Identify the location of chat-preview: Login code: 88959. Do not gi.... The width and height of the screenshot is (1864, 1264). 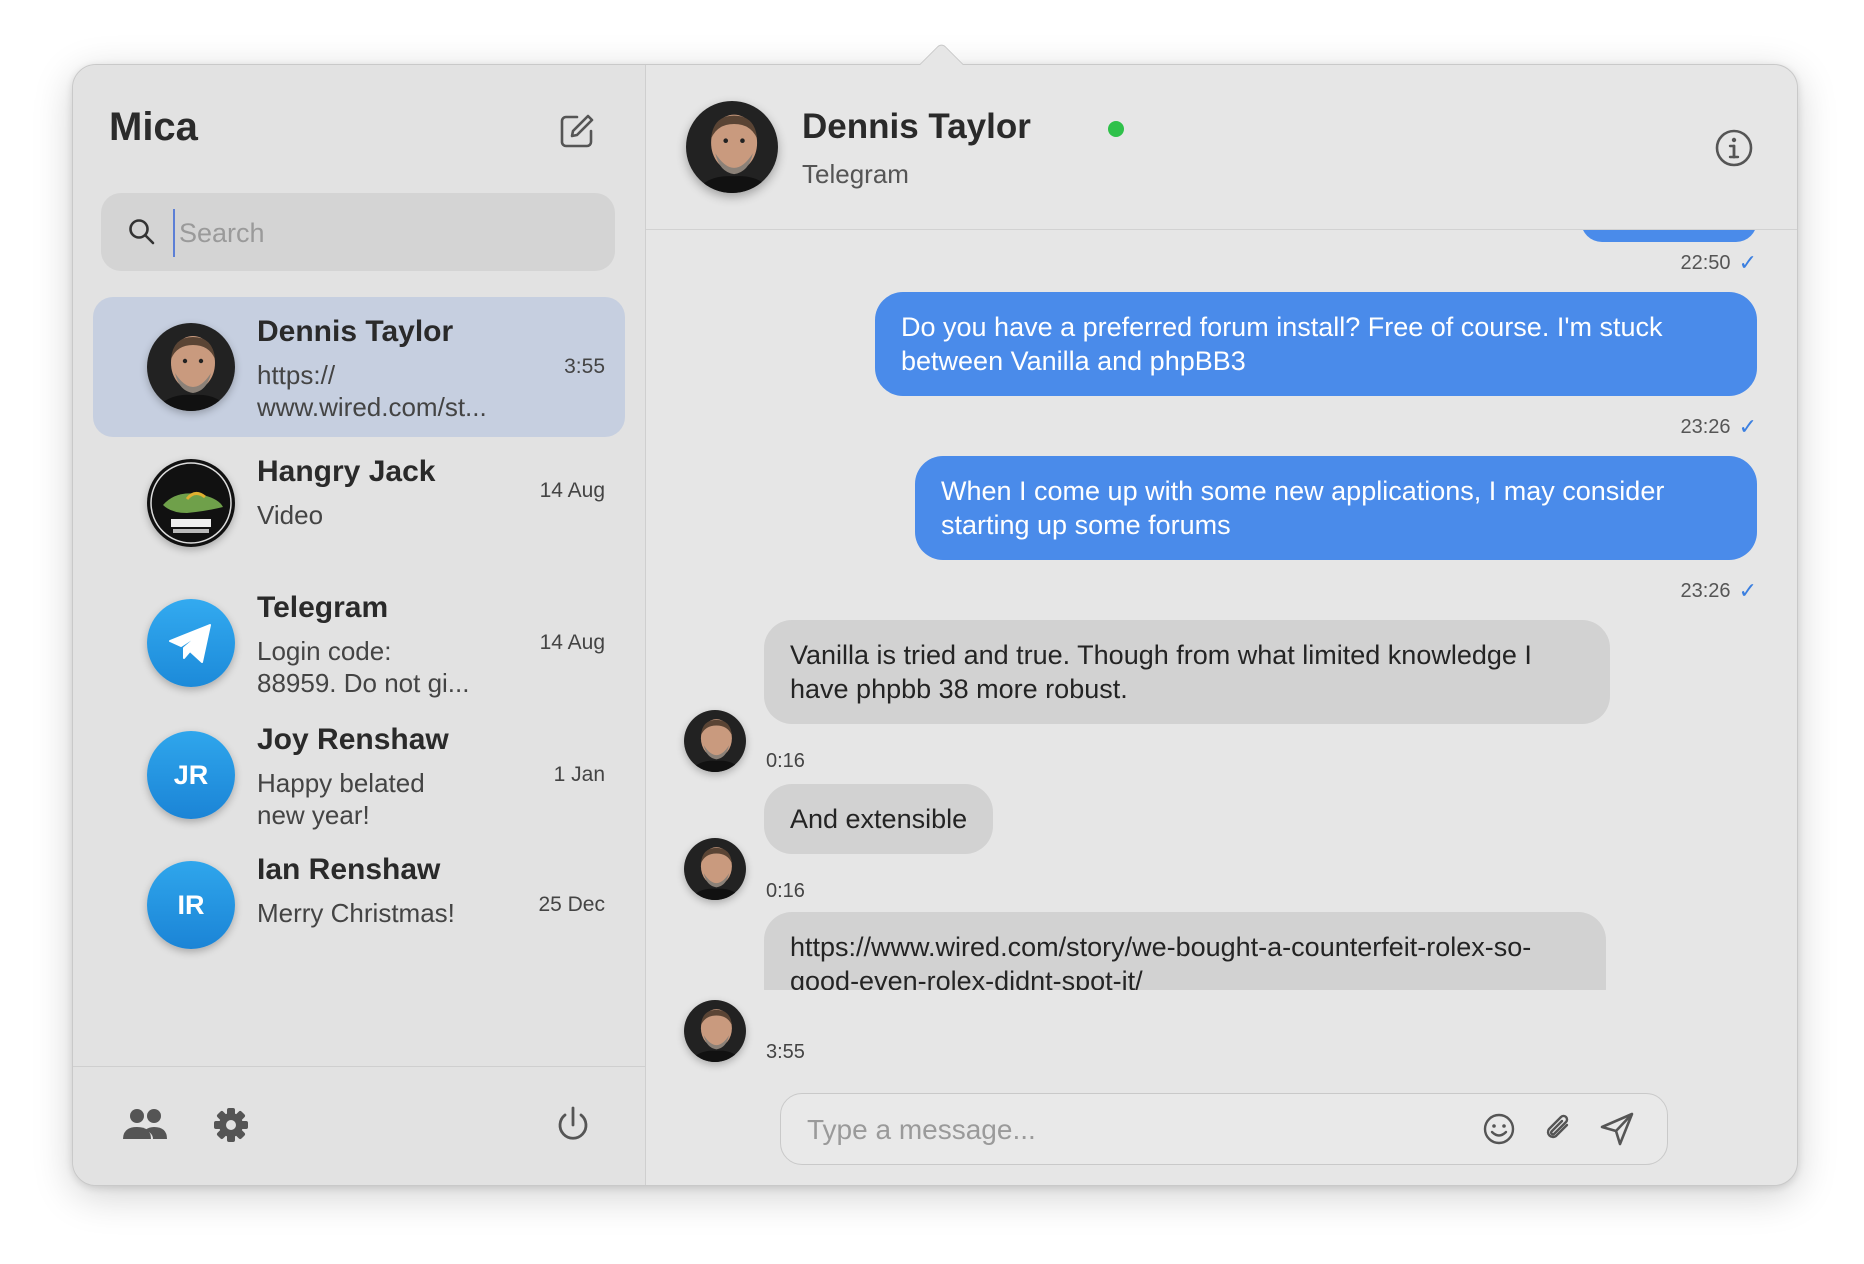
(363, 667).